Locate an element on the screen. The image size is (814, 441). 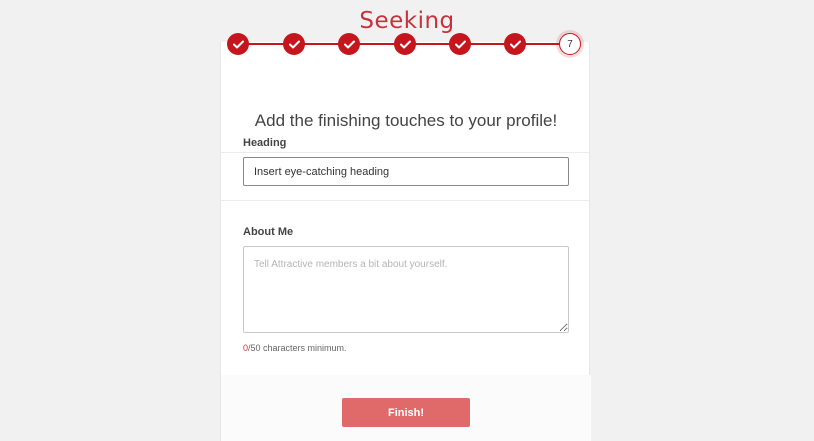
character-count-requirement: /50 characters minimum. is located at coordinates (297, 348).